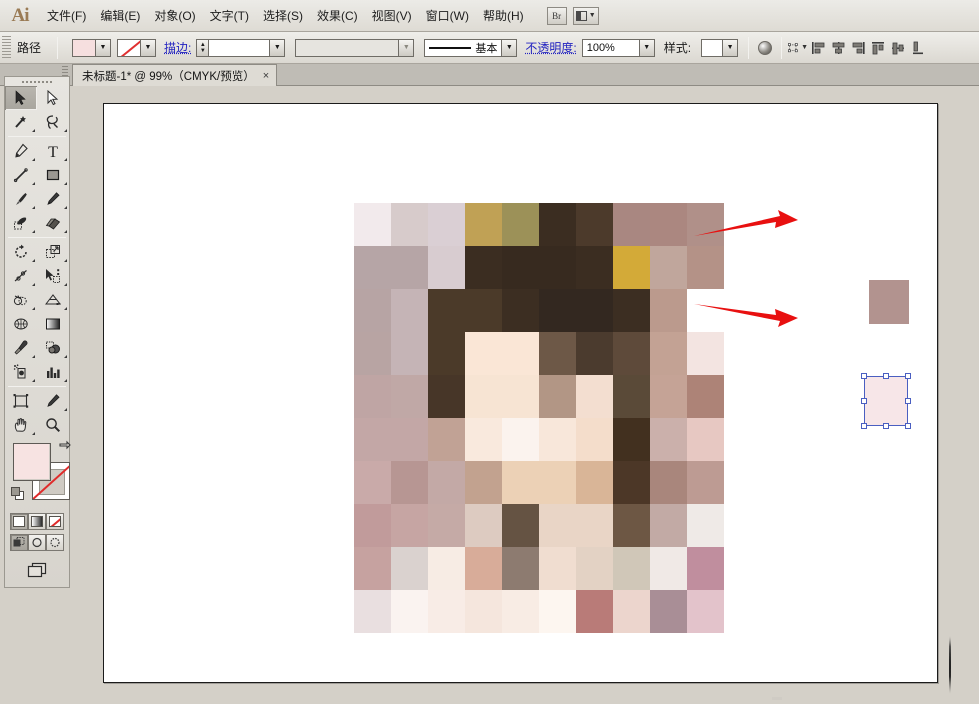 Image resolution: width=979 pixels, height=704 pixels. Describe the element at coordinates (177, 47) in the screenshot. I see `stroke-weight-label: 描边:` at that location.